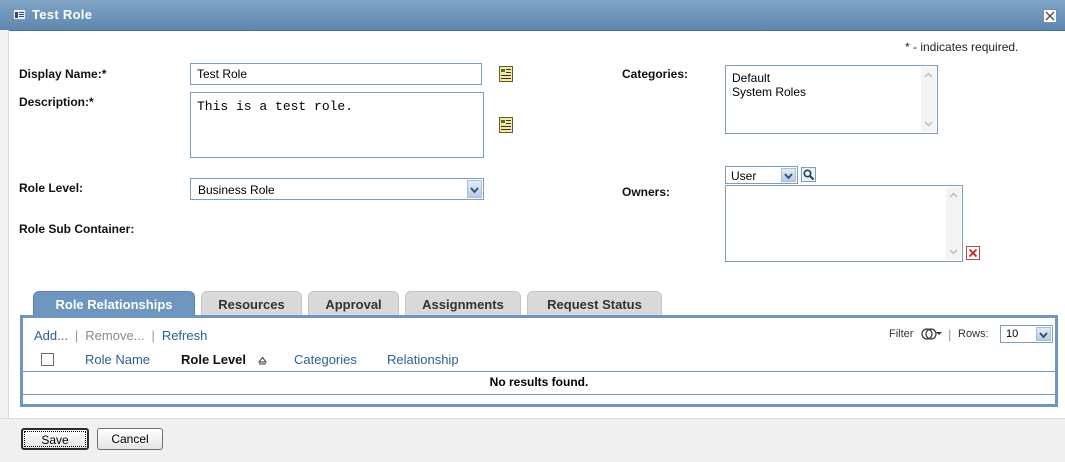  Describe the element at coordinates (56, 102) in the screenshot. I see `description-label: Description:*` at that location.